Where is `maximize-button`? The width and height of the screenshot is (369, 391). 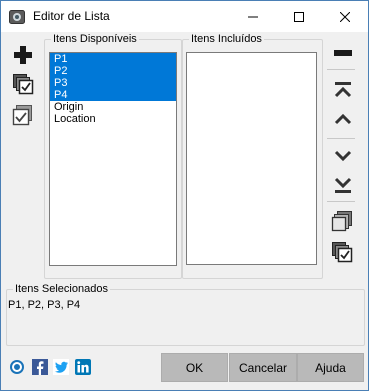 maximize-button is located at coordinates (299, 16).